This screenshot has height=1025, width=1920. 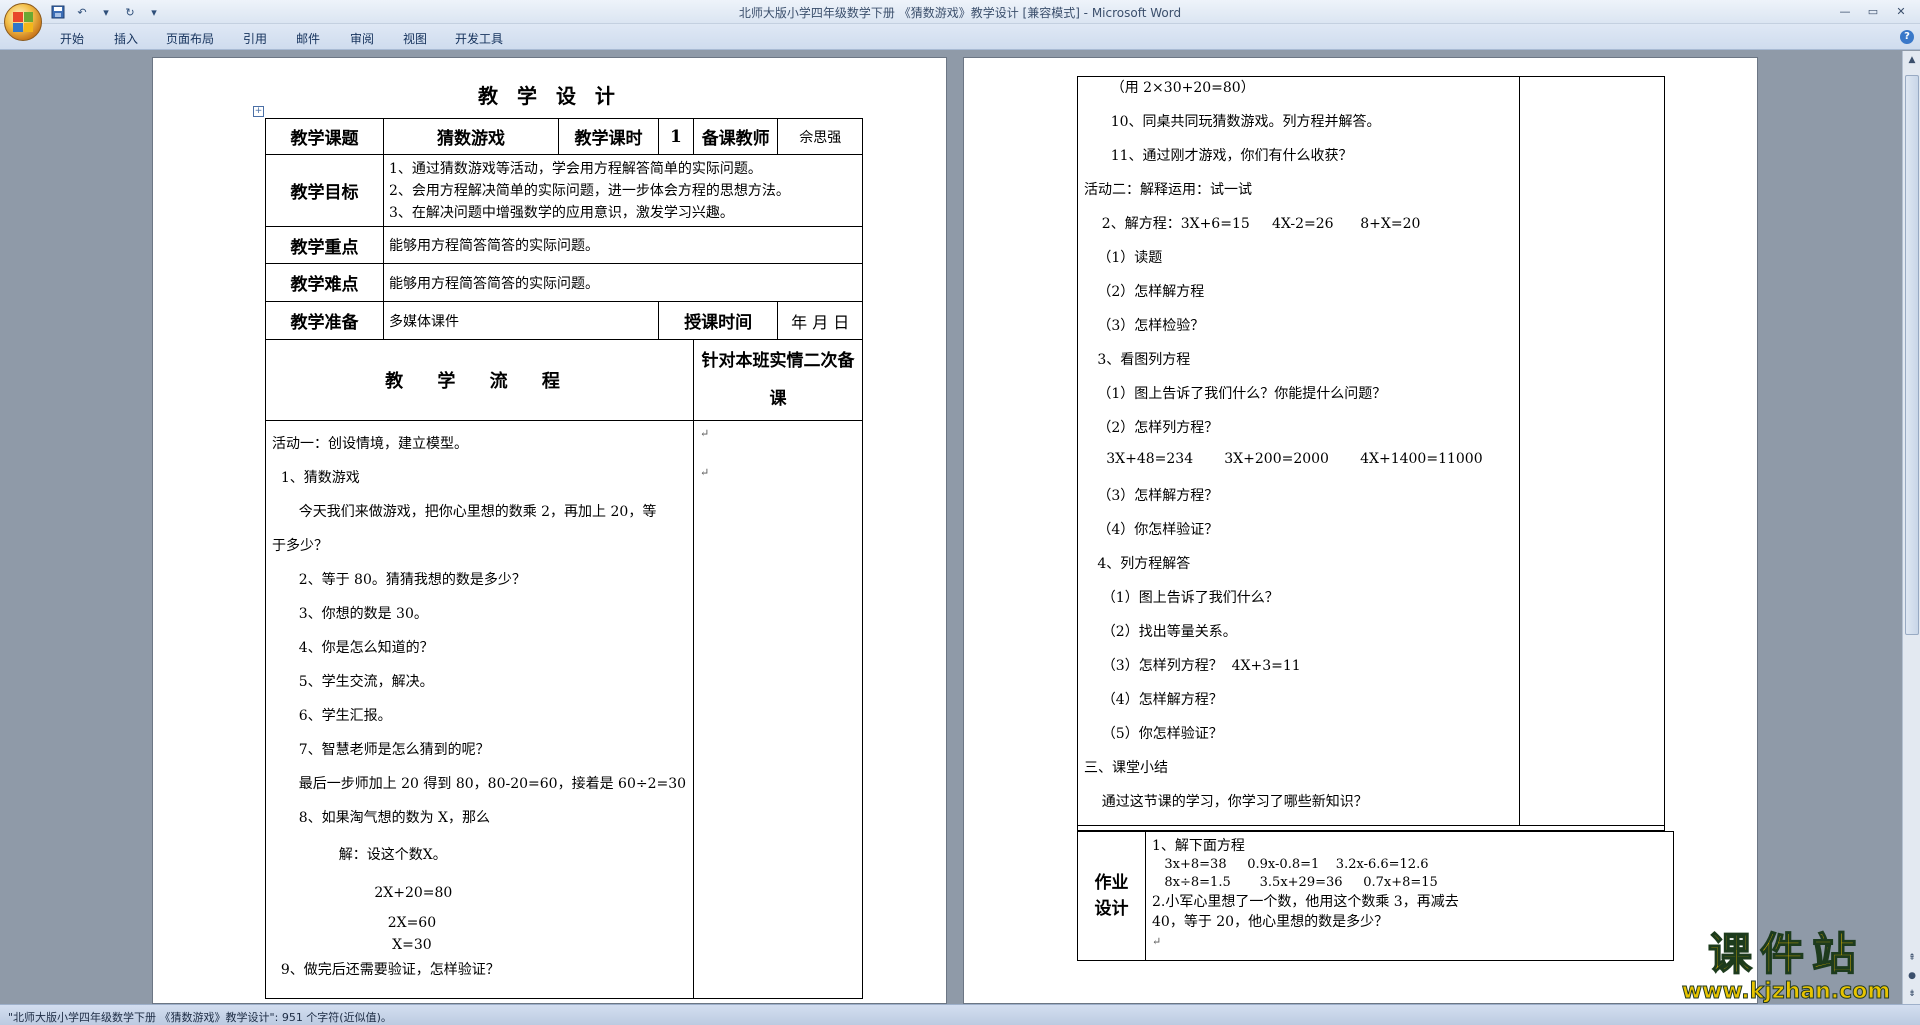 What do you see at coordinates (479, 380) in the screenshot?
I see `teaching-flow-header: 教 学 流 程` at bounding box center [479, 380].